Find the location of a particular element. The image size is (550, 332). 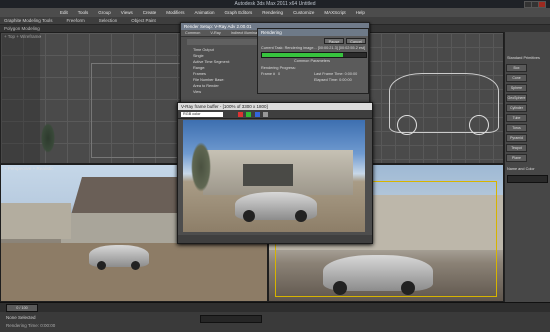

ribbon-tab: Object Paint is located at coordinates (143, 21).